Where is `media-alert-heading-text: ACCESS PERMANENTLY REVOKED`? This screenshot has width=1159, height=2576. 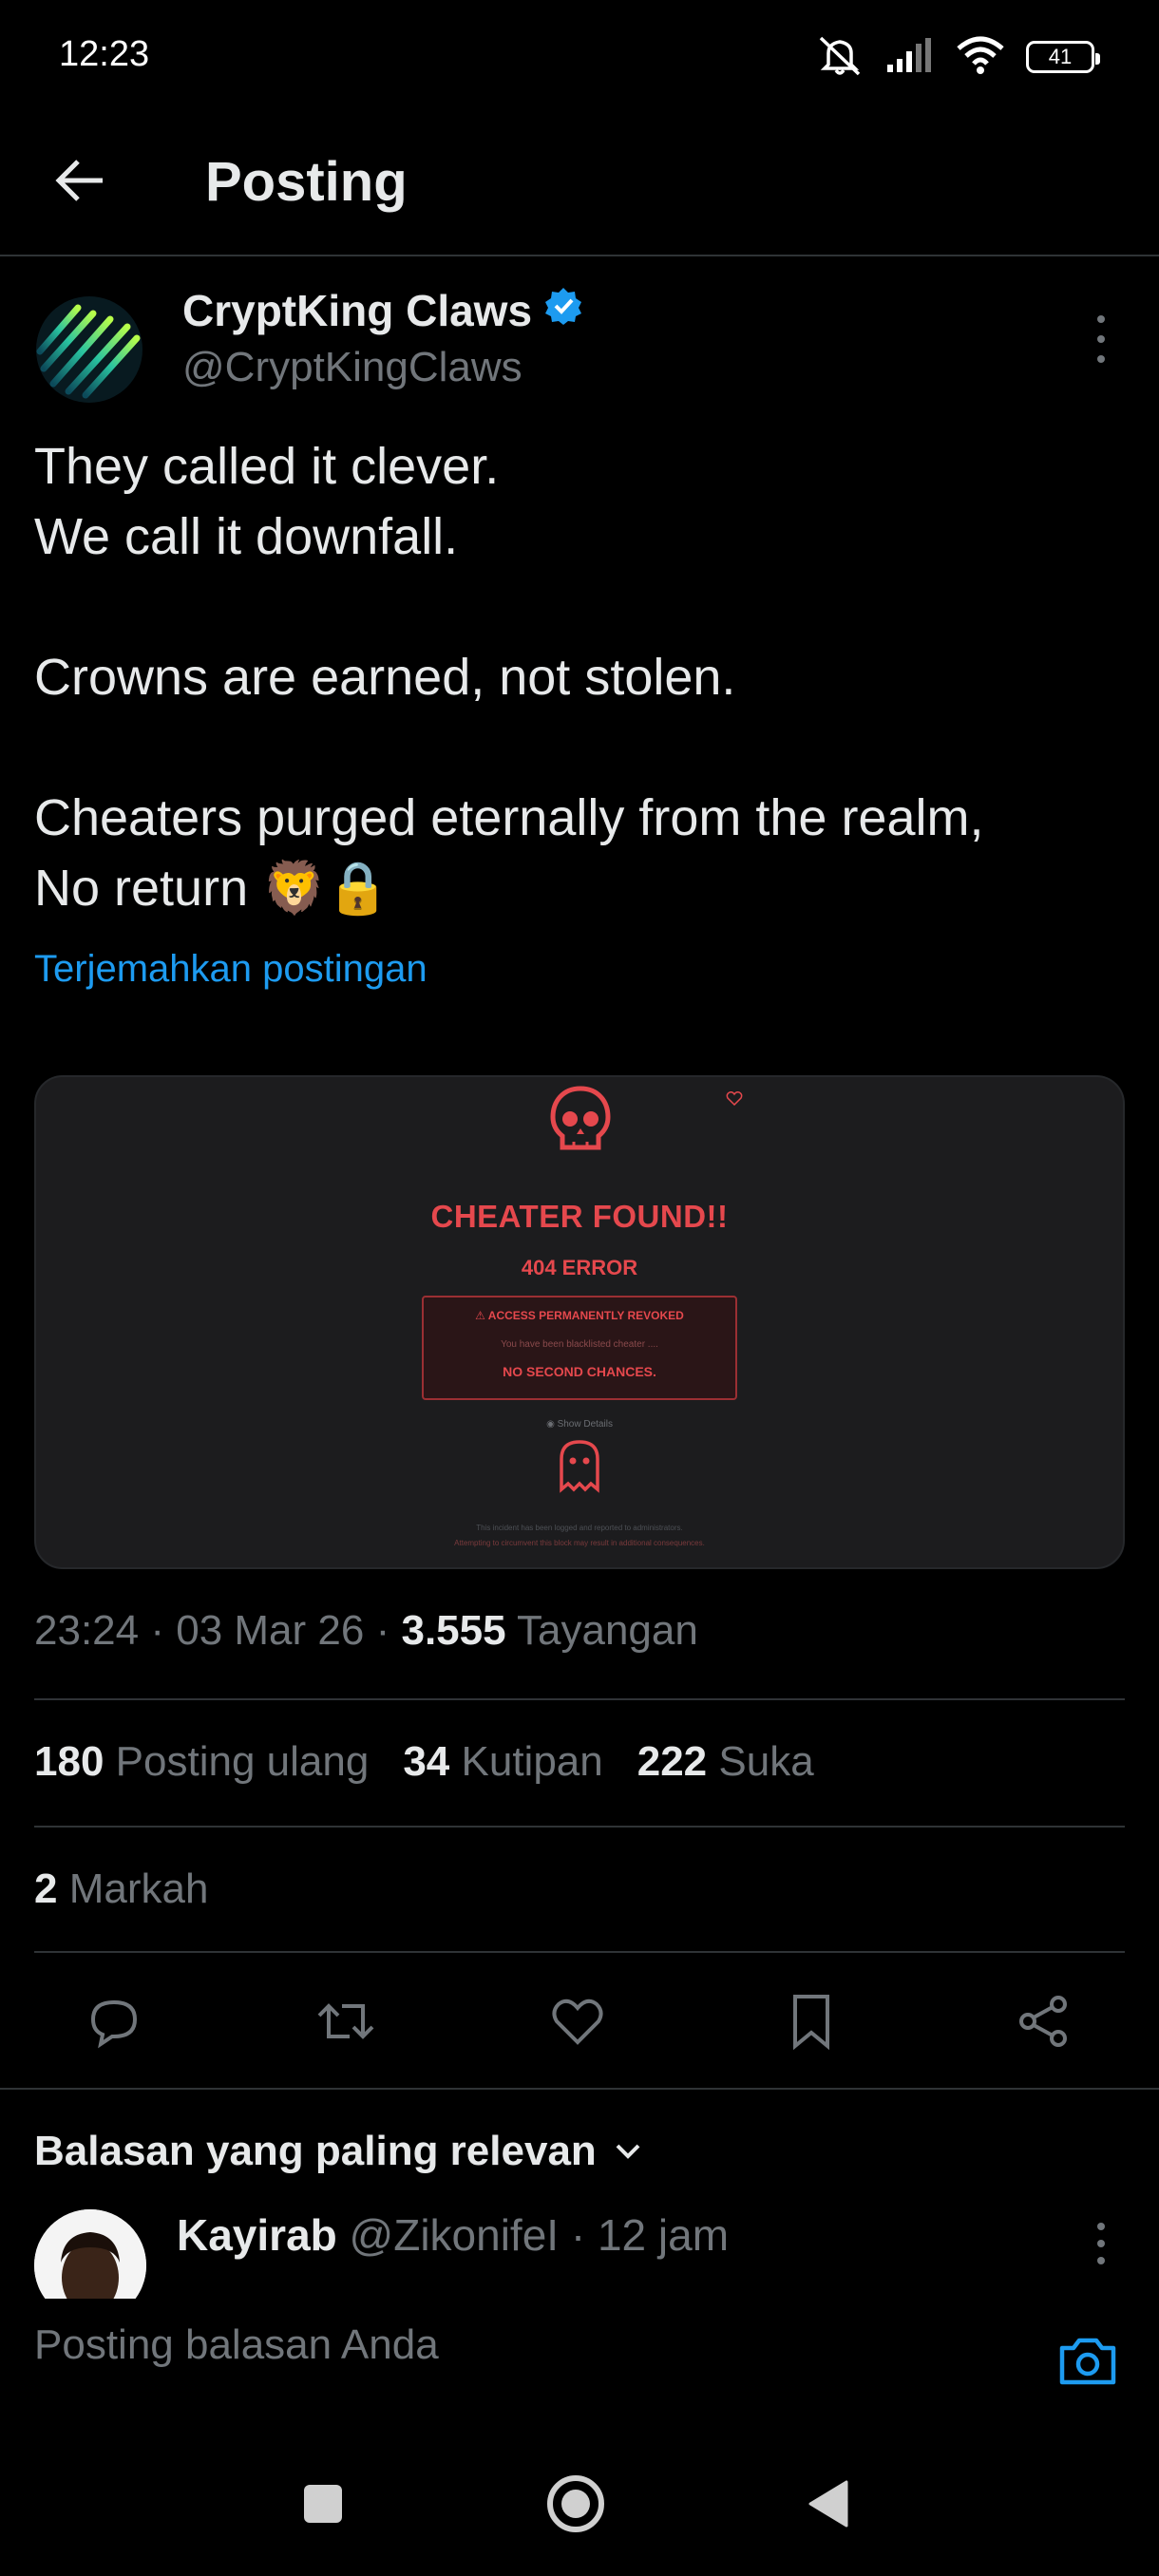
media-alert-heading-text: ACCESS PERMANENTLY REVOKED is located at coordinates (585, 1315).